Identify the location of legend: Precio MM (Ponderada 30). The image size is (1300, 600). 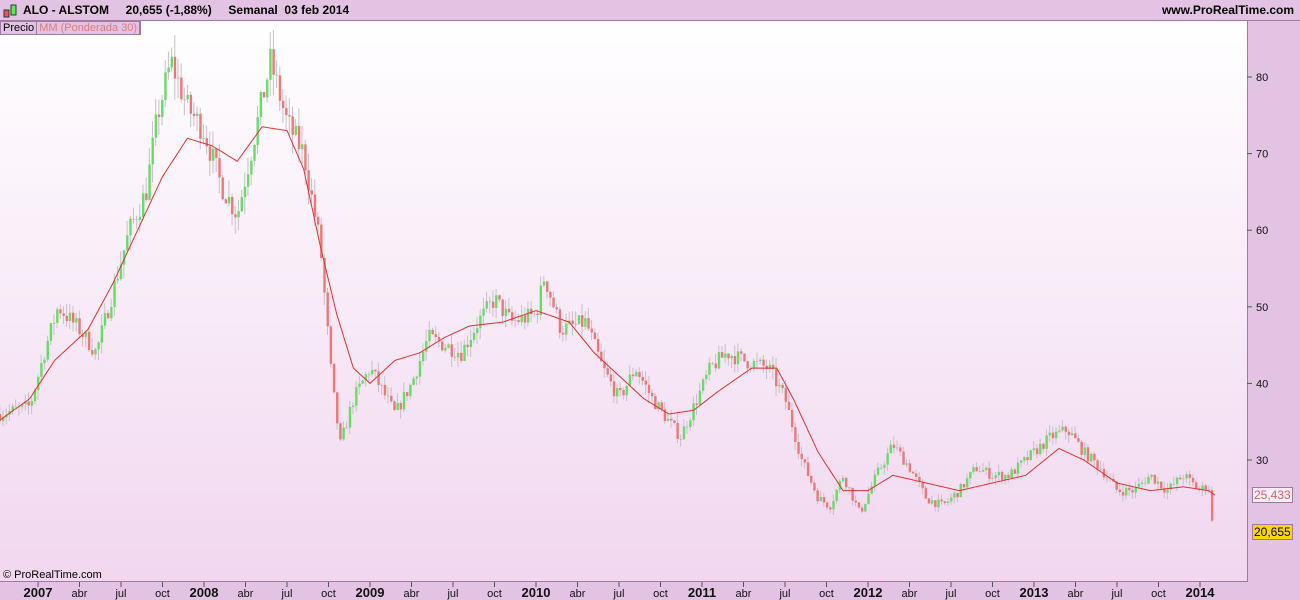
(71, 28).